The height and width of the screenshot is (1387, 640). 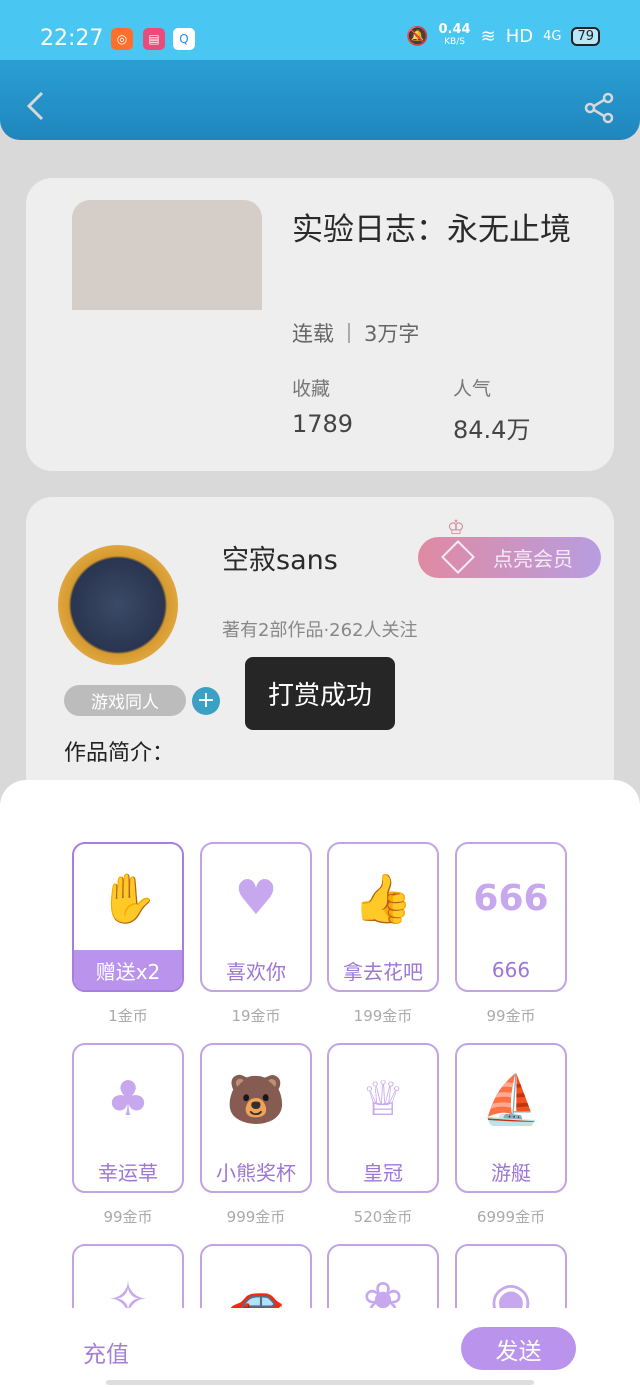 I want to click on gift-price: 999金币, so click(x=256, y=1217).